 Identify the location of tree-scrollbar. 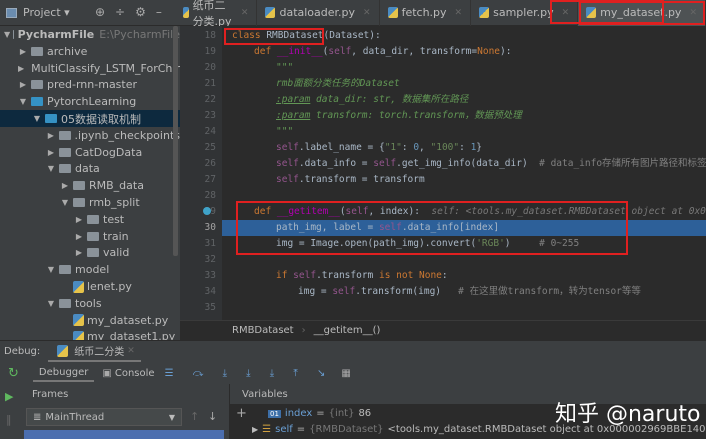
(175, 141).